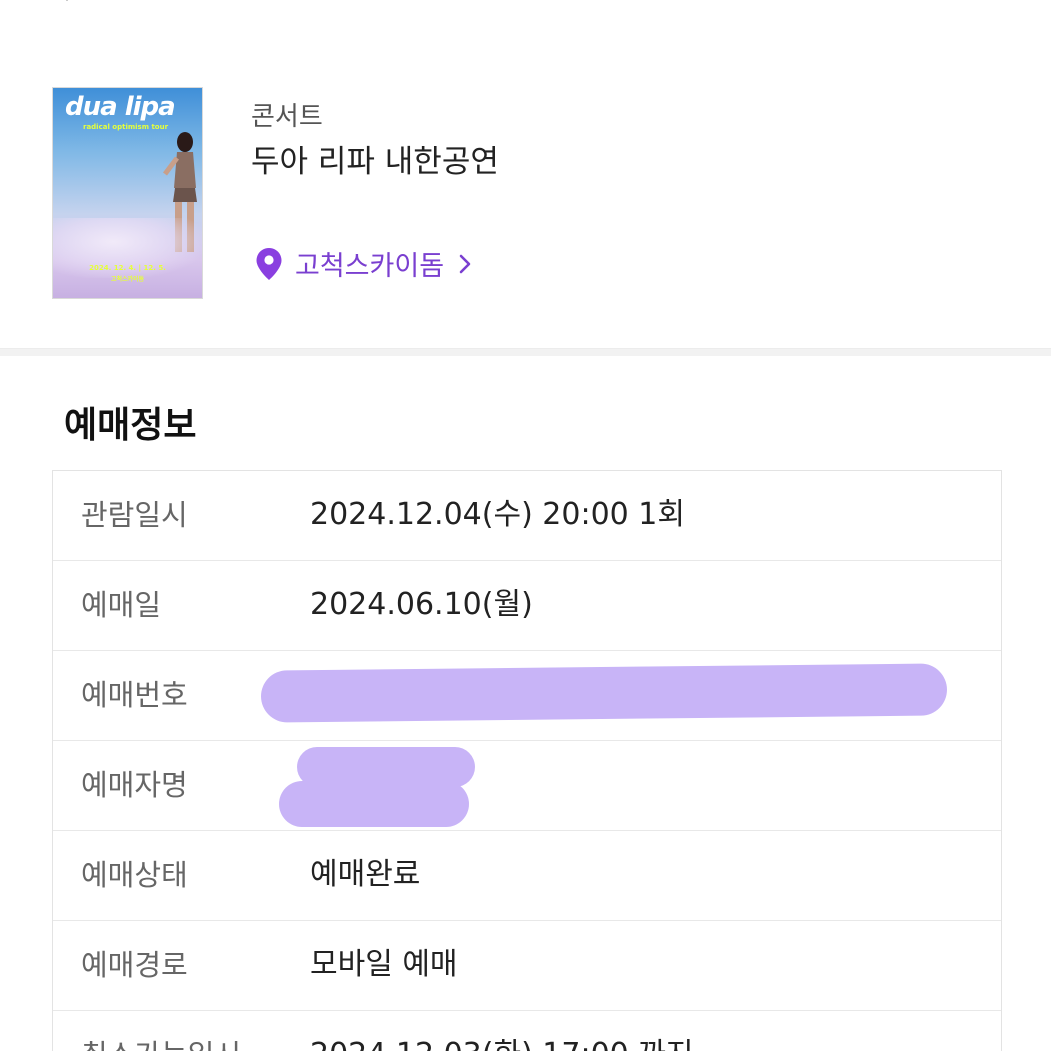 Image resolution: width=1051 pixels, height=1051 pixels. Describe the element at coordinates (134, 785) in the screenshot. I see `info-label: 예매자명` at that location.